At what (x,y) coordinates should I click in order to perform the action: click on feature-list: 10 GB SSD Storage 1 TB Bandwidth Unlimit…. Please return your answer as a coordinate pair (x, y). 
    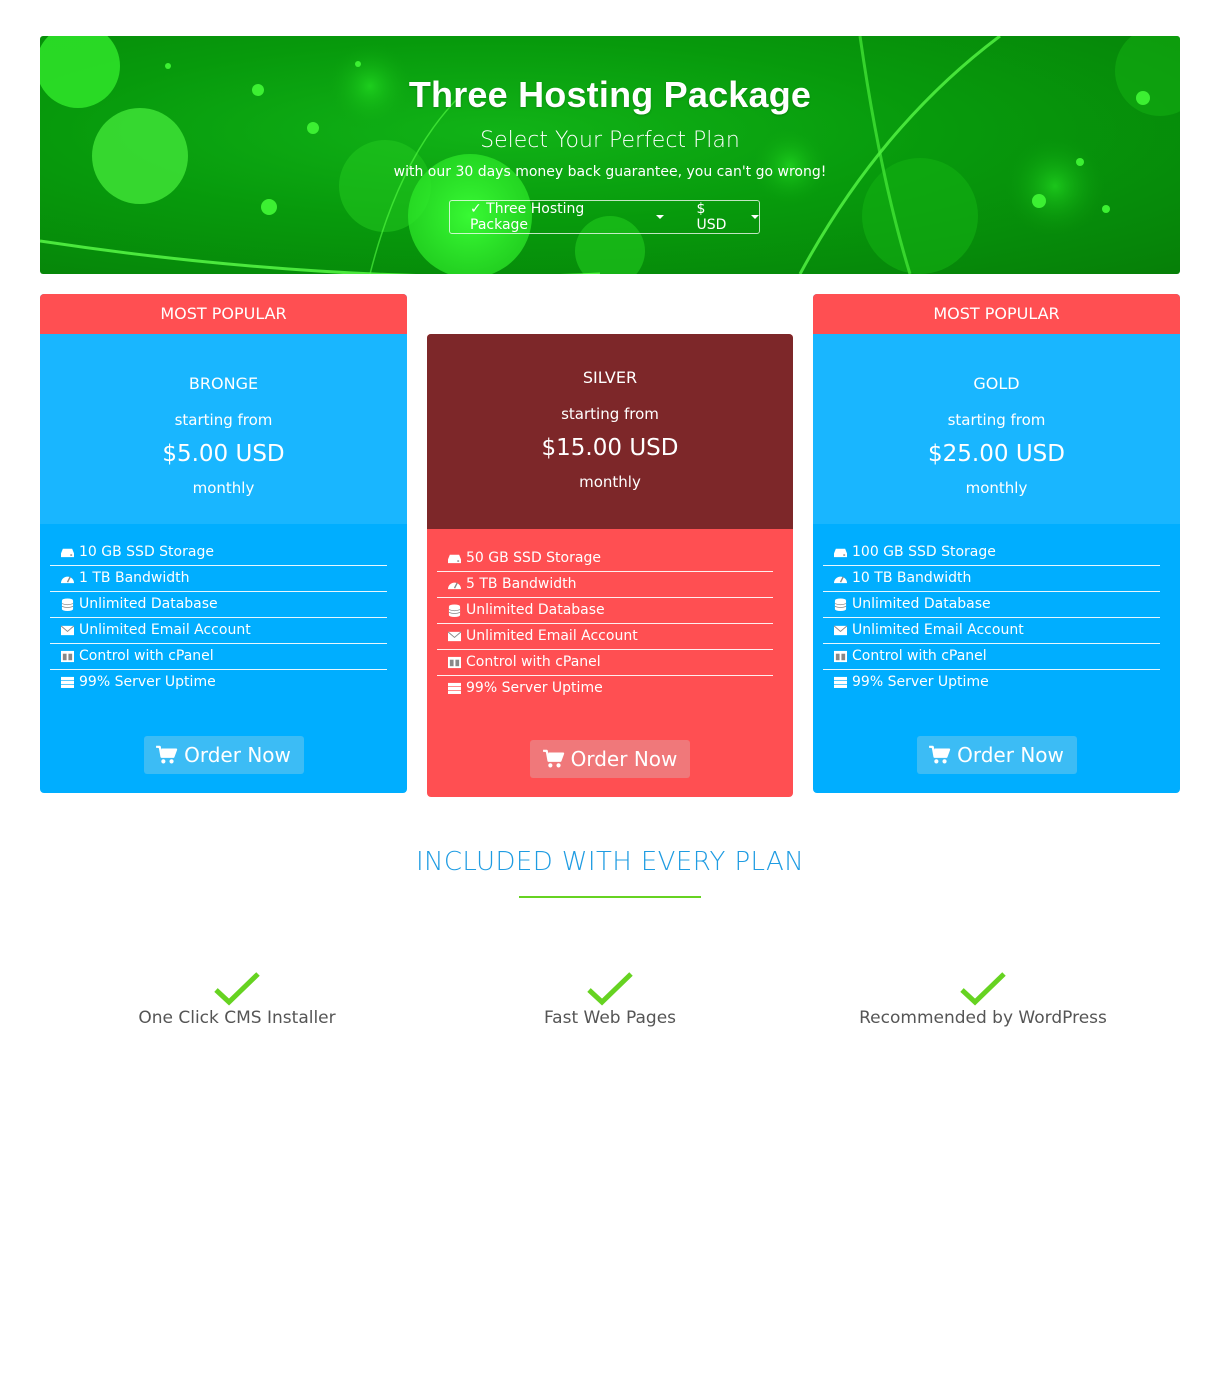
    Looking at the image, I should click on (218, 617).